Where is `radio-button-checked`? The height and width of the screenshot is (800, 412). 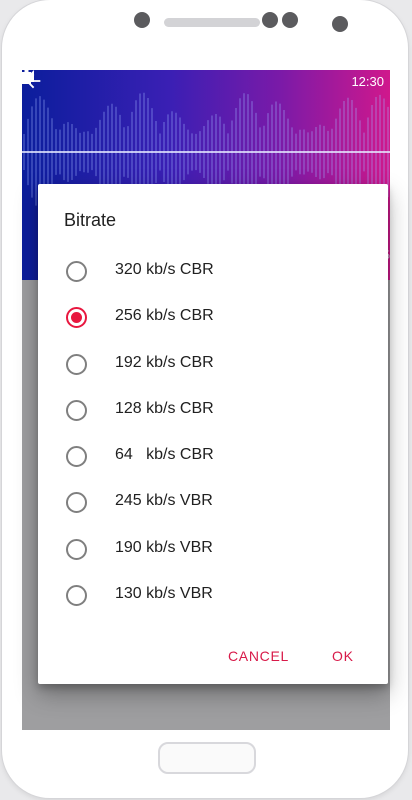 radio-button-checked is located at coordinates (76, 318).